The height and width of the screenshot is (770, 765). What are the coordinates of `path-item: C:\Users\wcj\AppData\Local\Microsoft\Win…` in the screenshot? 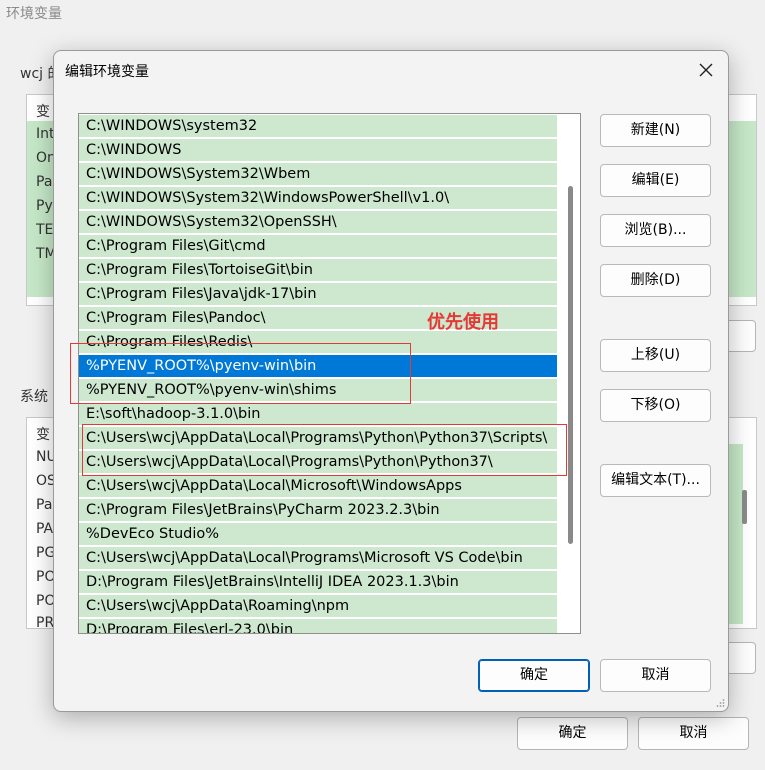 It's located at (318, 486).